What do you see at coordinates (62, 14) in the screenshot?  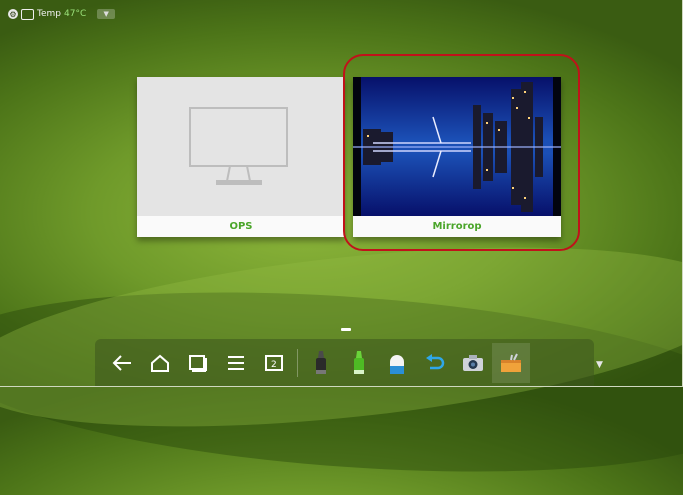 I see `status-bar: ⚙ Temp 47°C ▼` at bounding box center [62, 14].